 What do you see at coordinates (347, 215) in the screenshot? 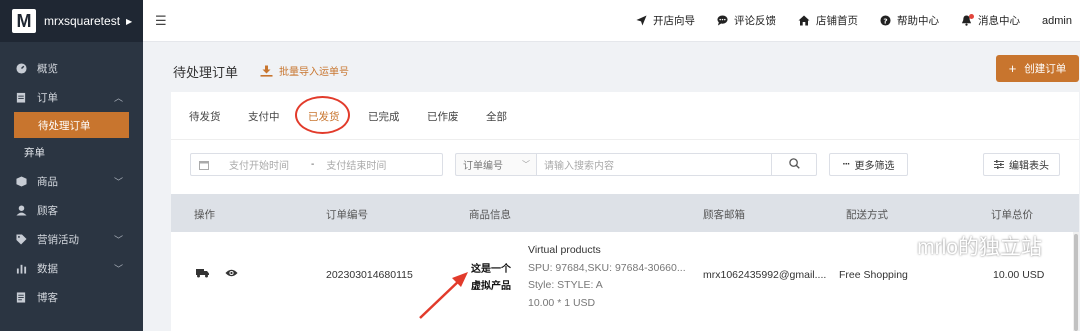
I see `column-header-order-no: 订单编号` at bounding box center [347, 215].